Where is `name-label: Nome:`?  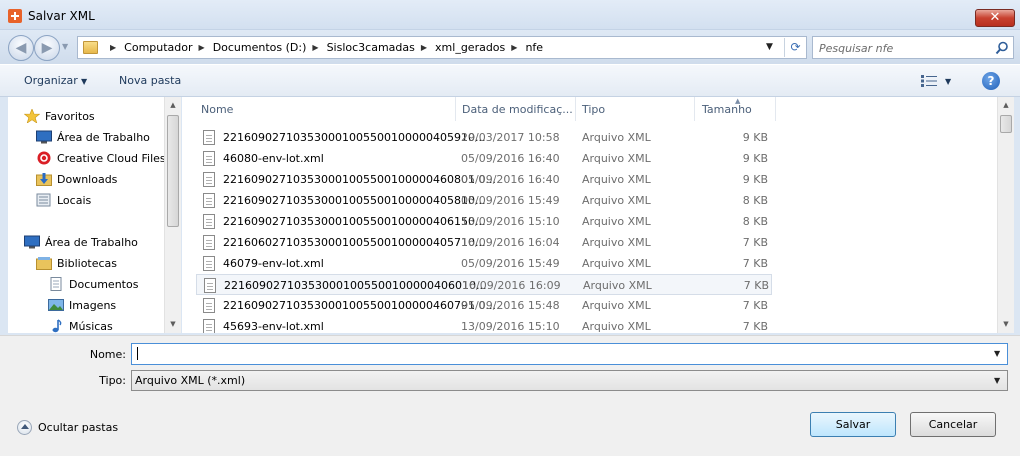 name-label: Nome: is located at coordinates (107, 354).